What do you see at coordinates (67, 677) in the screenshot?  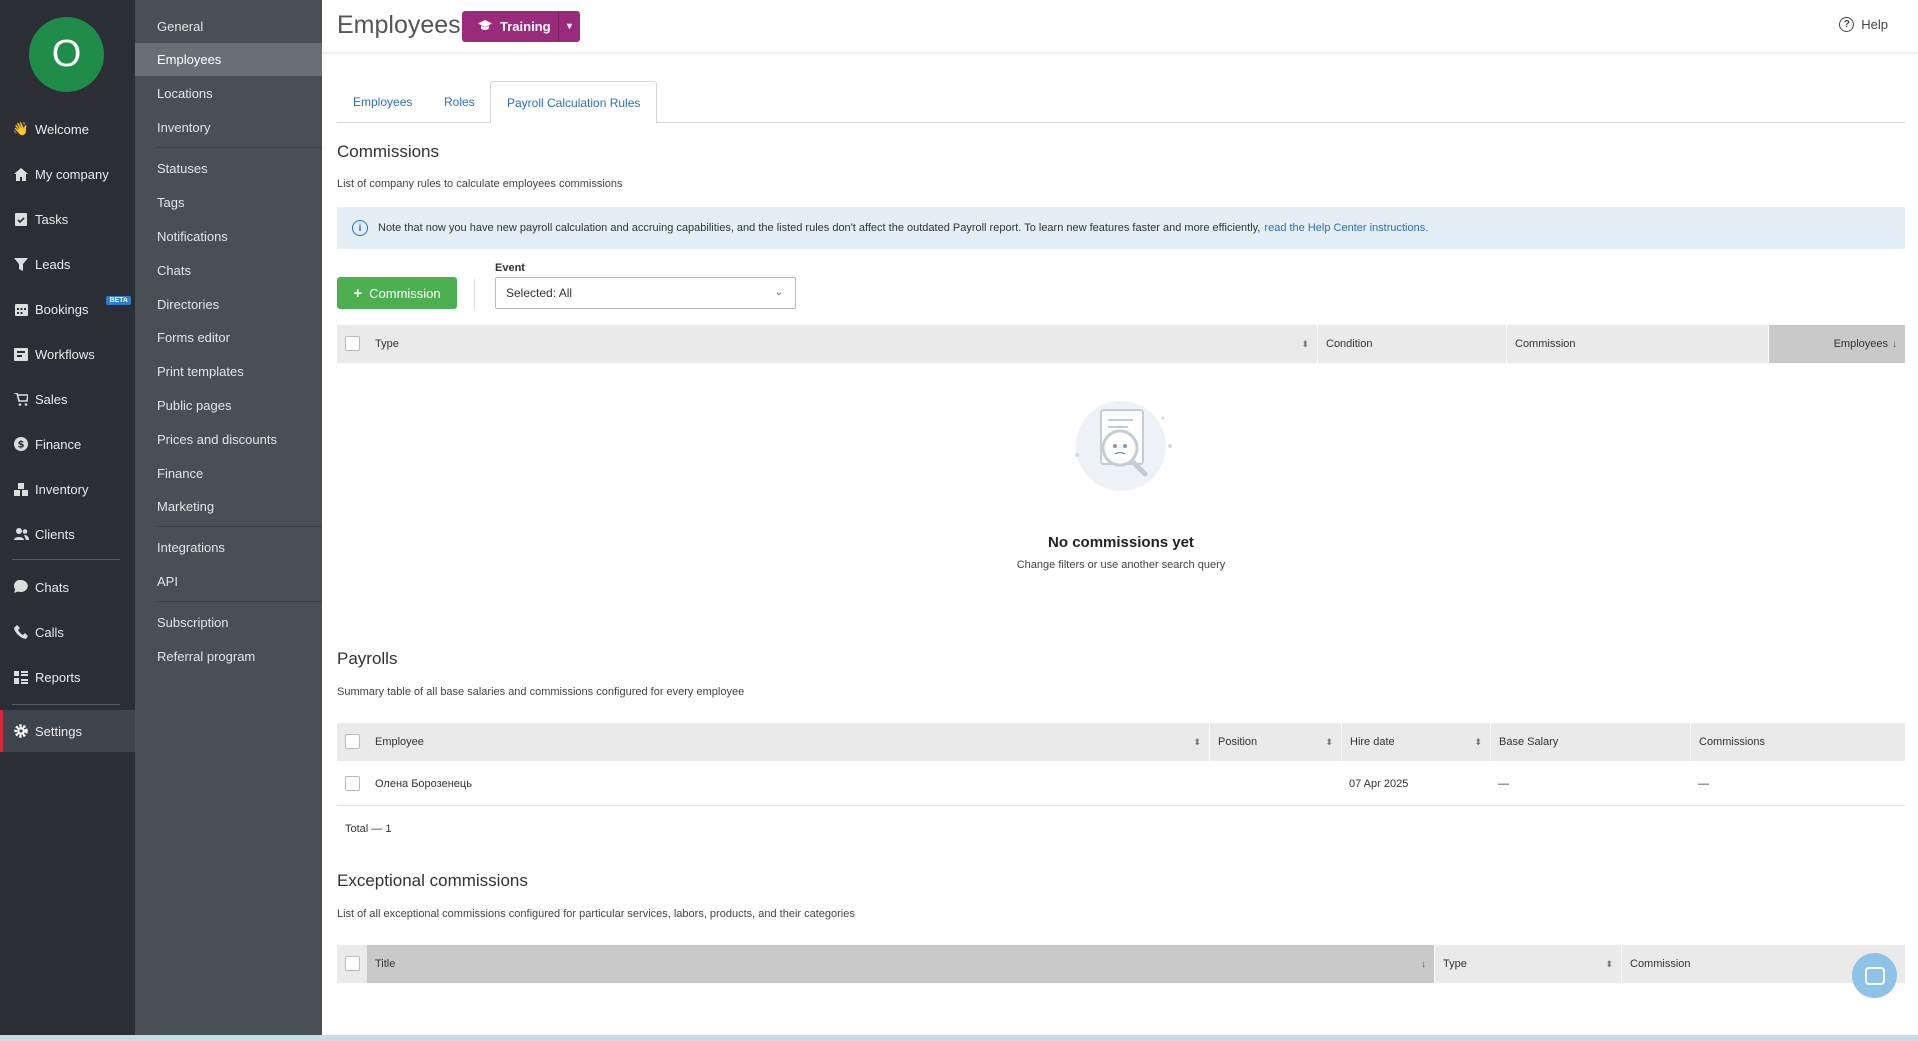 I see `nav-item-reports: Reports` at bounding box center [67, 677].